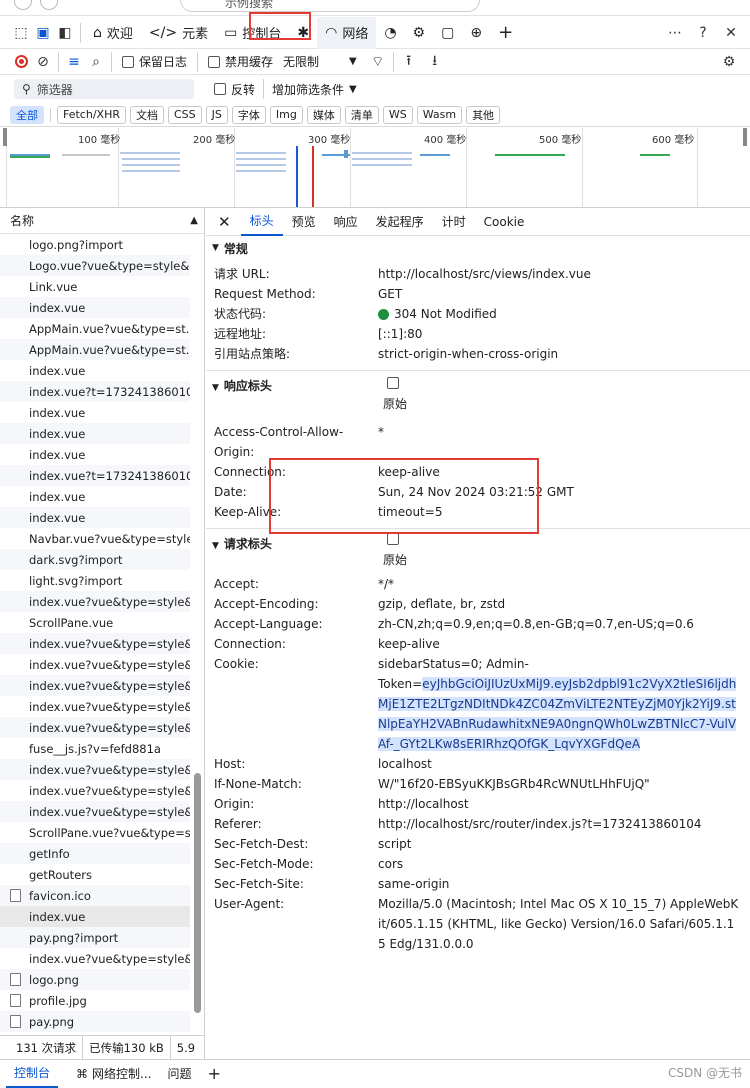  I want to click on export-har-icon: ⭳, so click(435, 62).